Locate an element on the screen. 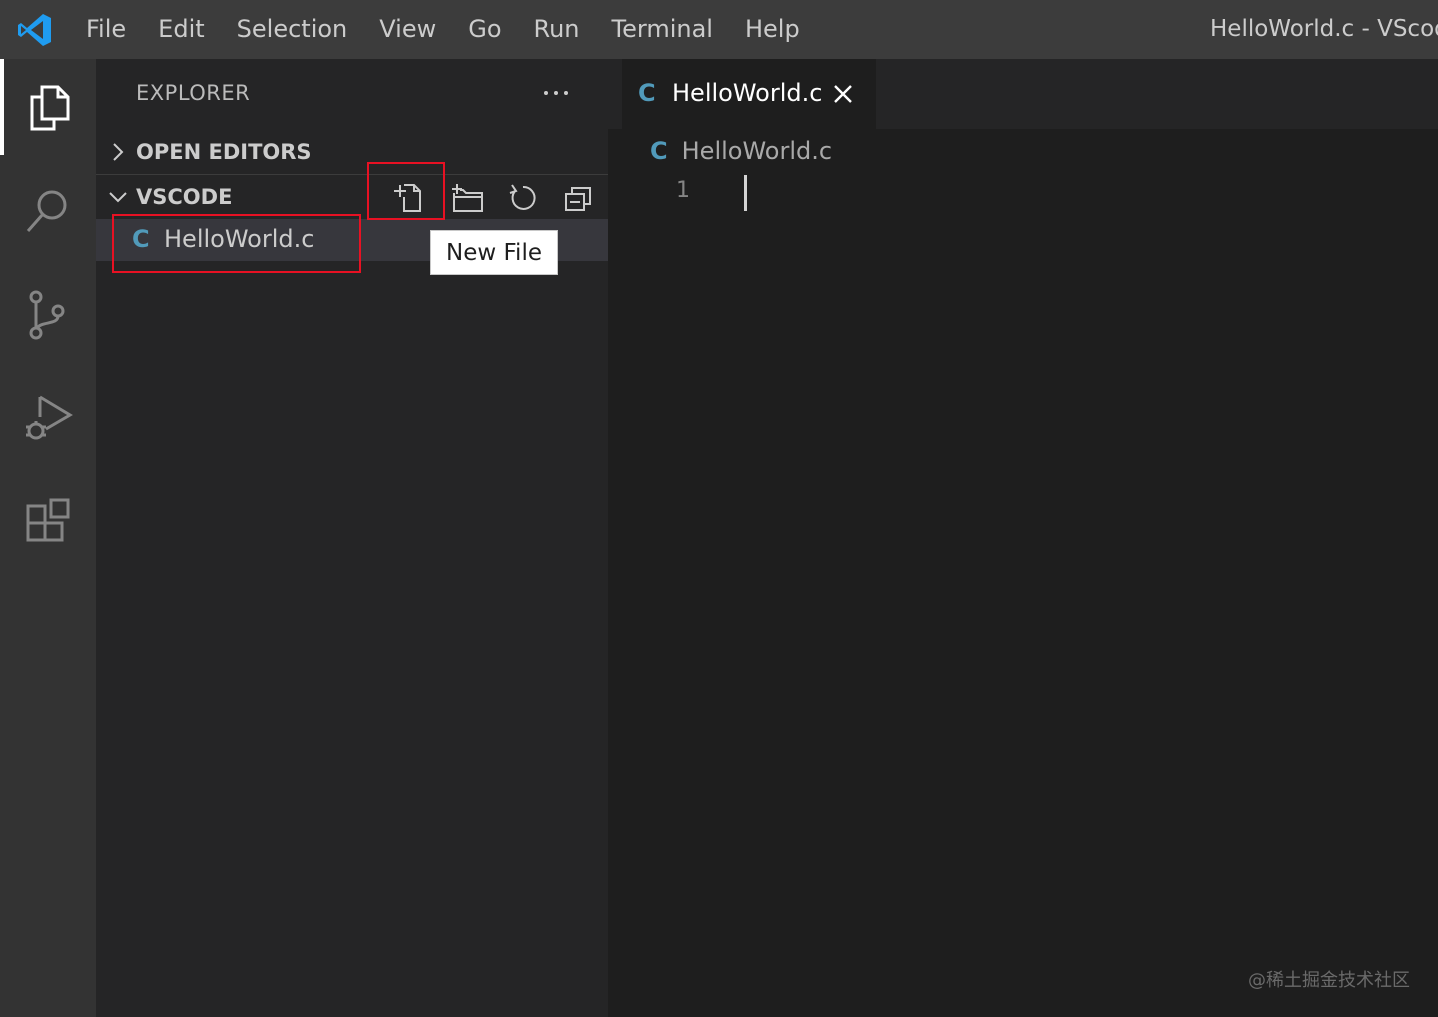  chevron-right-icon is located at coordinates (118, 152).